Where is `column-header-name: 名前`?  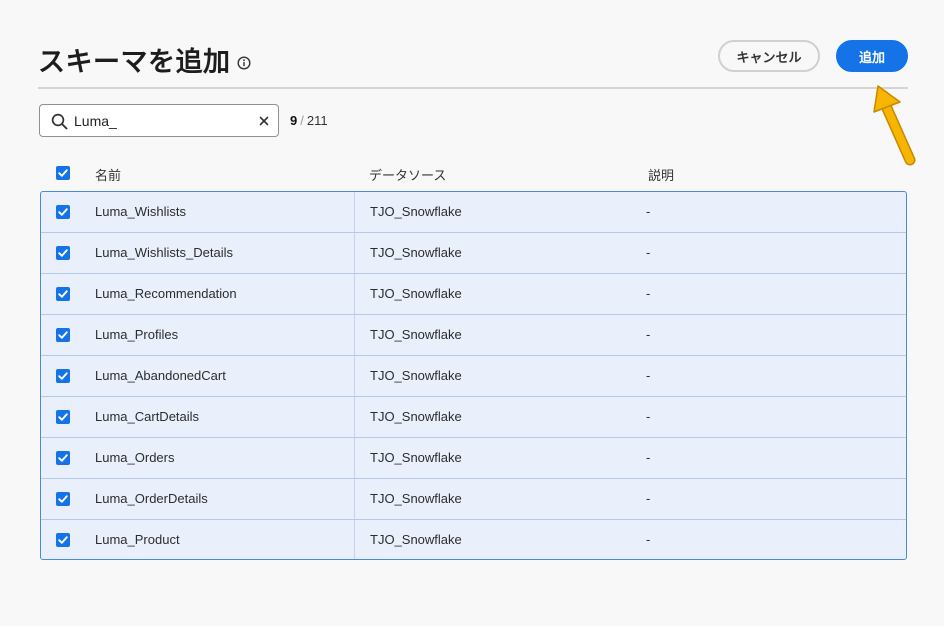
column-header-name: 名前 is located at coordinates (108, 174).